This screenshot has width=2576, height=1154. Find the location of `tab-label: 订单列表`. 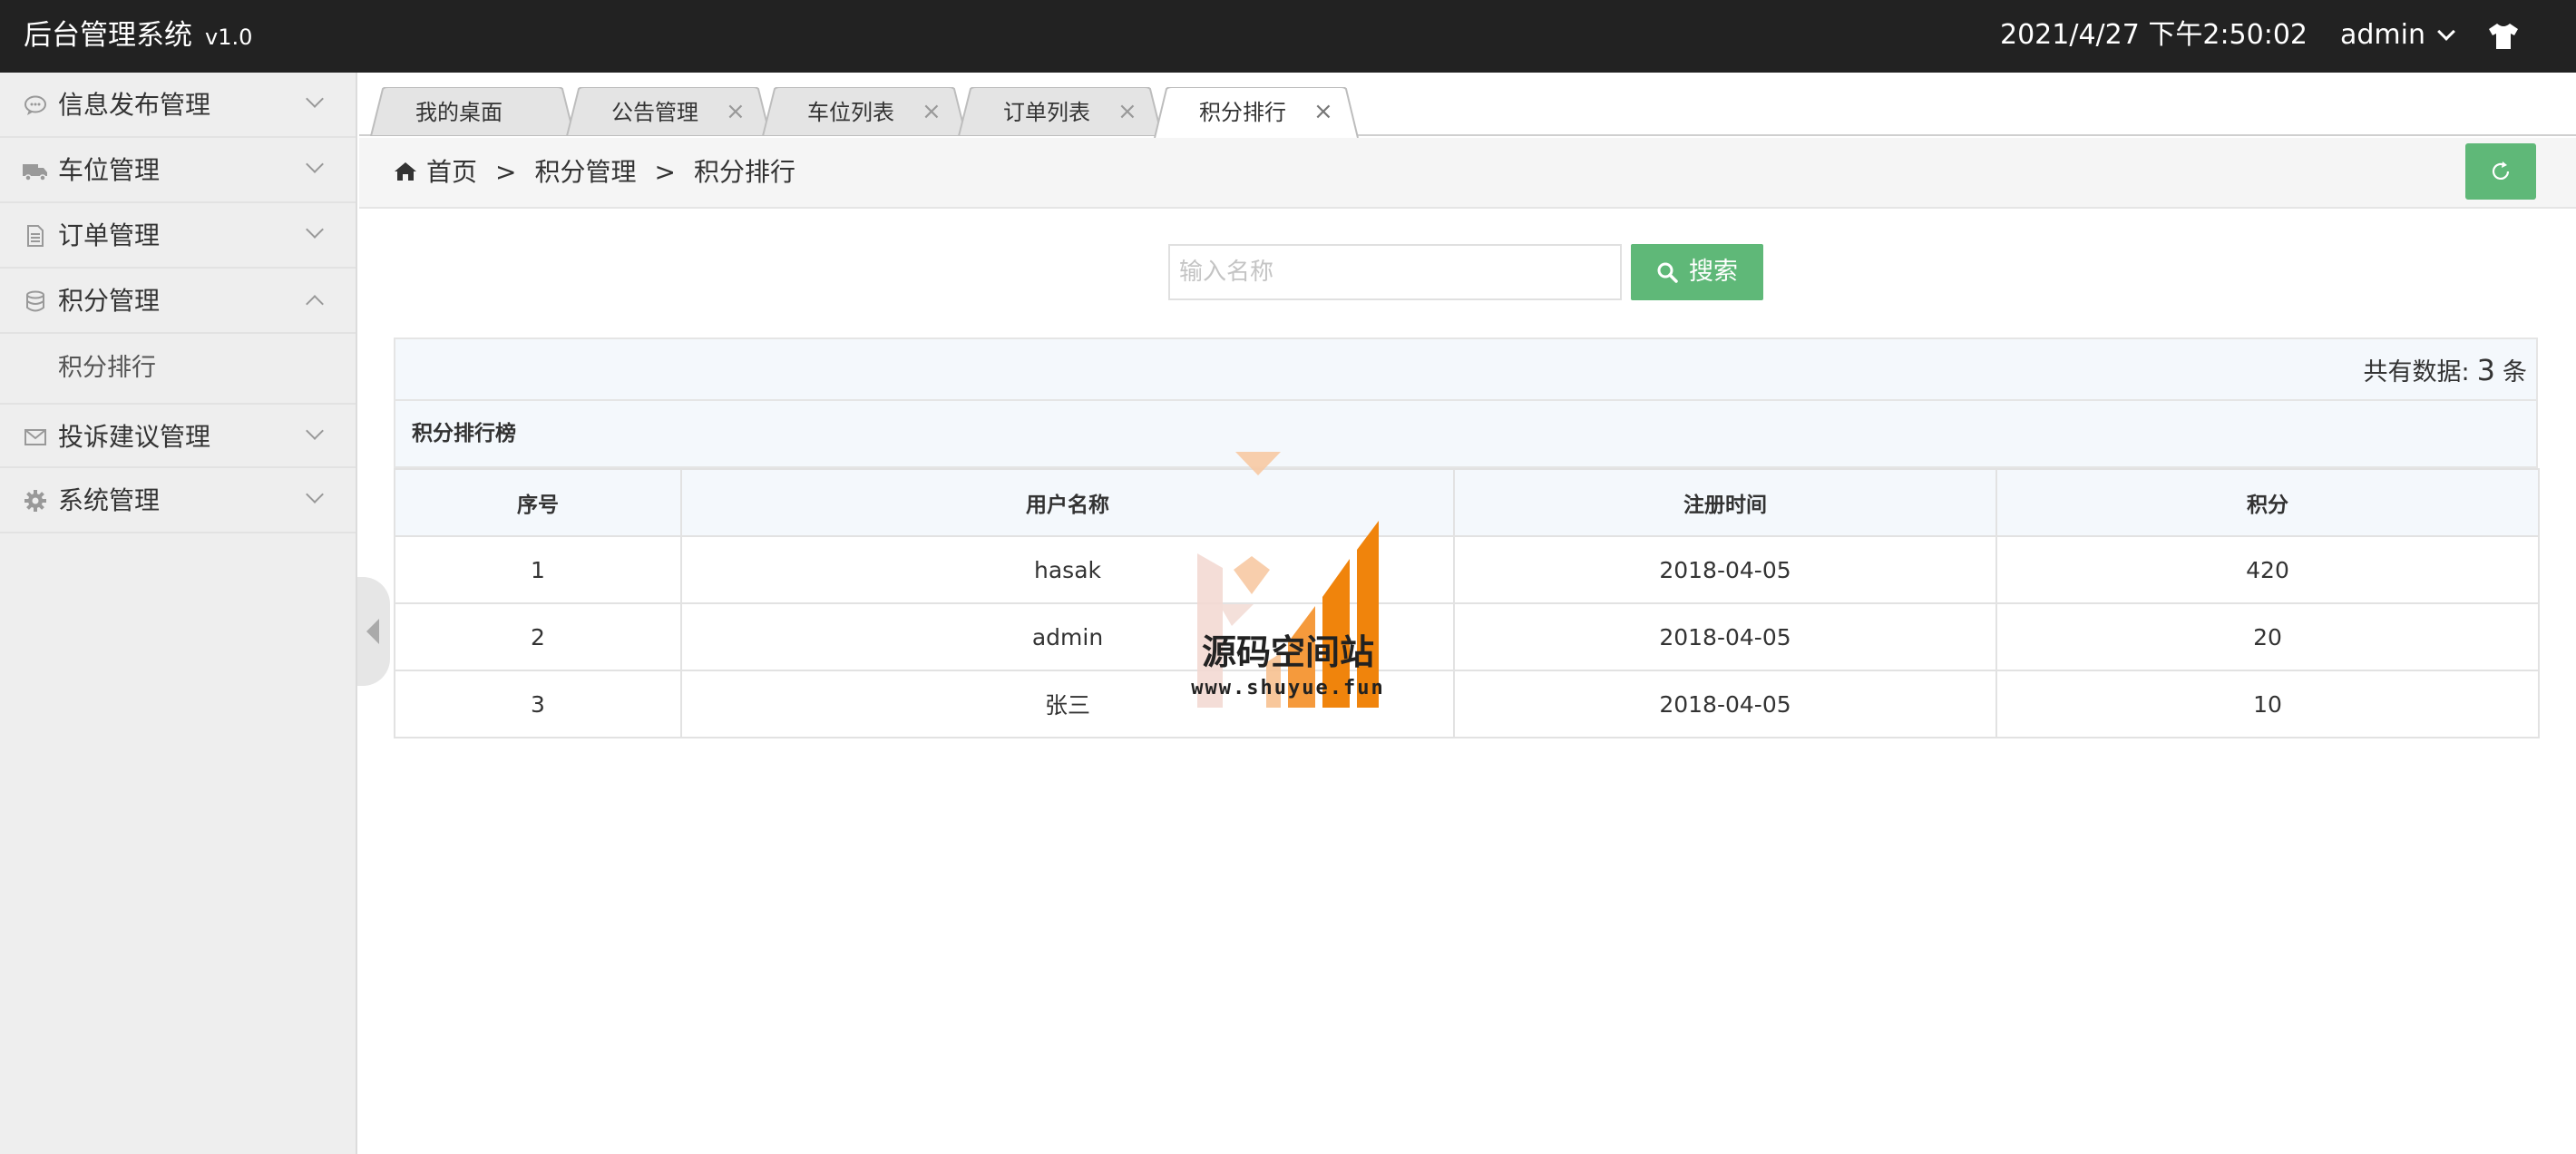

tab-label: 订单列表 is located at coordinates (1046, 112).